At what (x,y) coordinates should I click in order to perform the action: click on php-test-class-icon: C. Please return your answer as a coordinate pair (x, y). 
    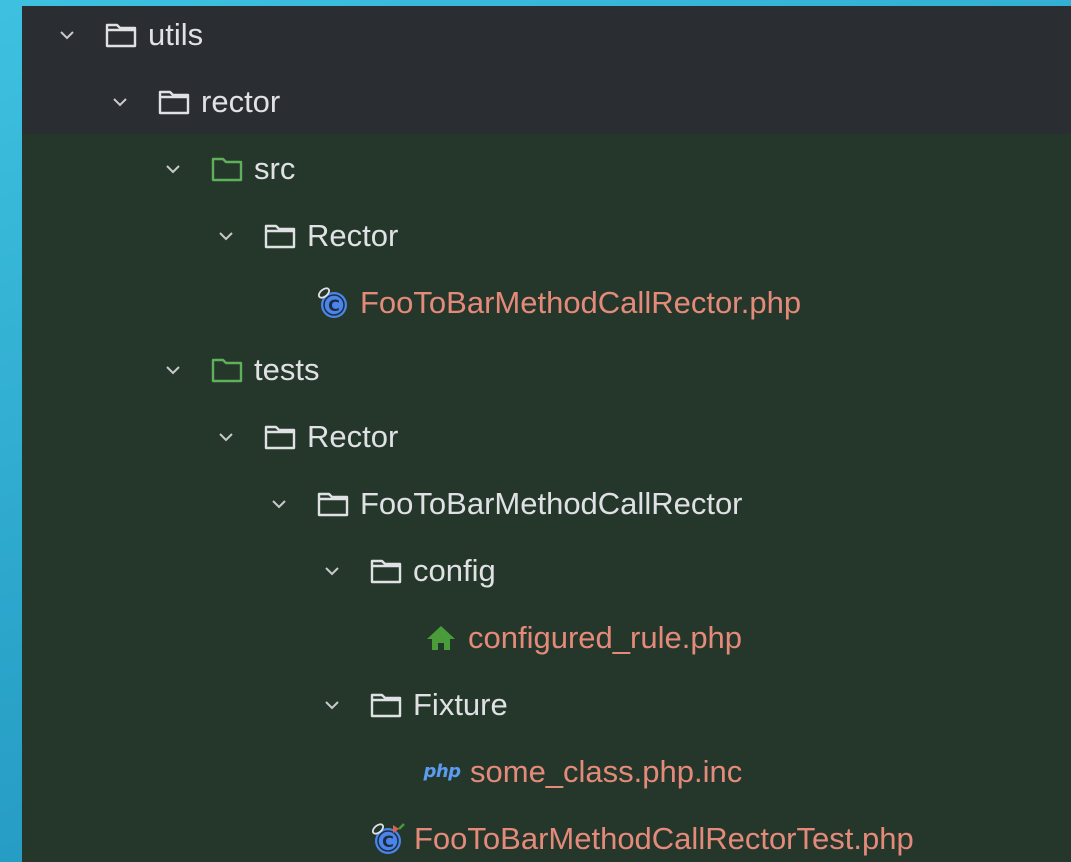
    Looking at the image, I should click on (387, 839).